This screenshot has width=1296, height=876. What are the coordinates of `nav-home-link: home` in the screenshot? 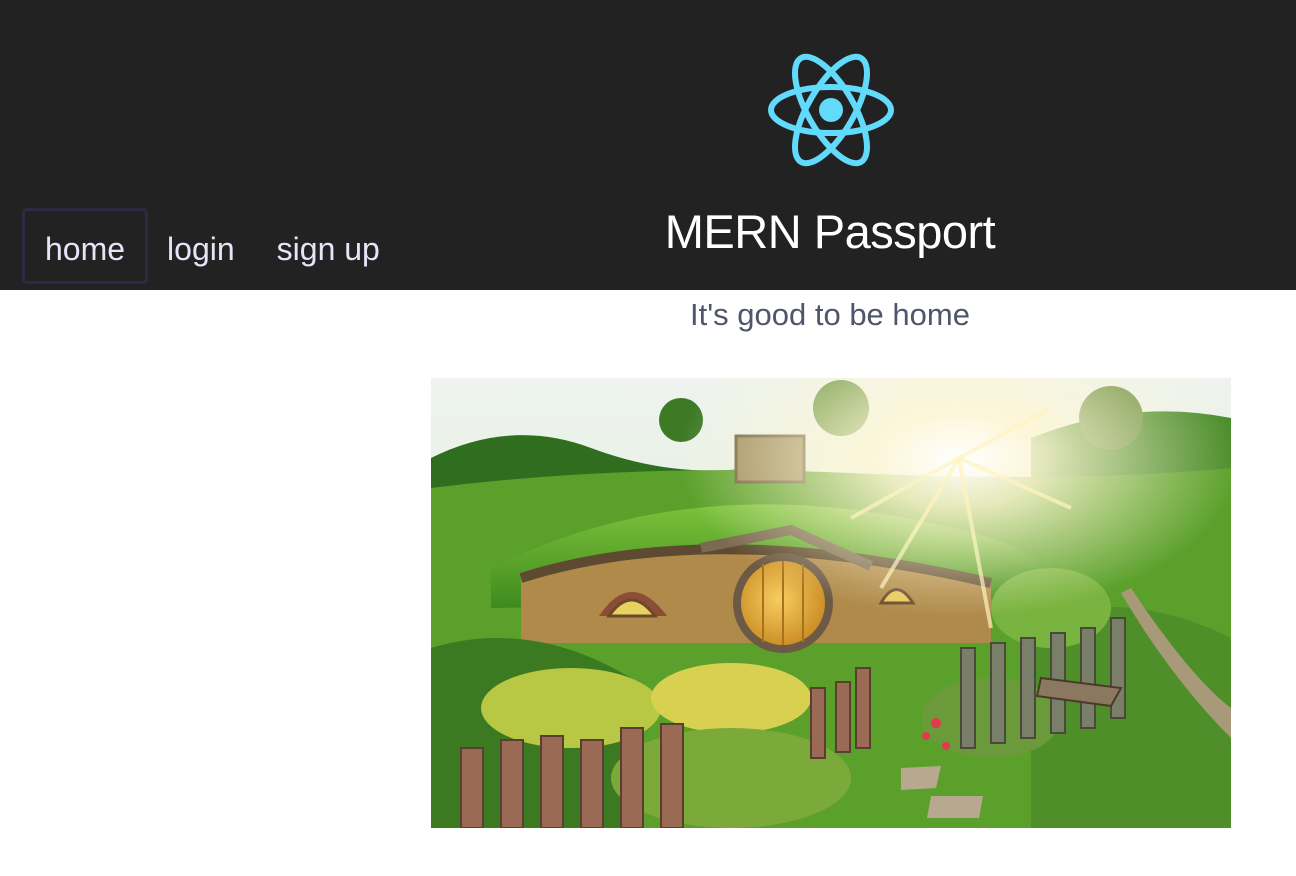 It's located at (85, 246).